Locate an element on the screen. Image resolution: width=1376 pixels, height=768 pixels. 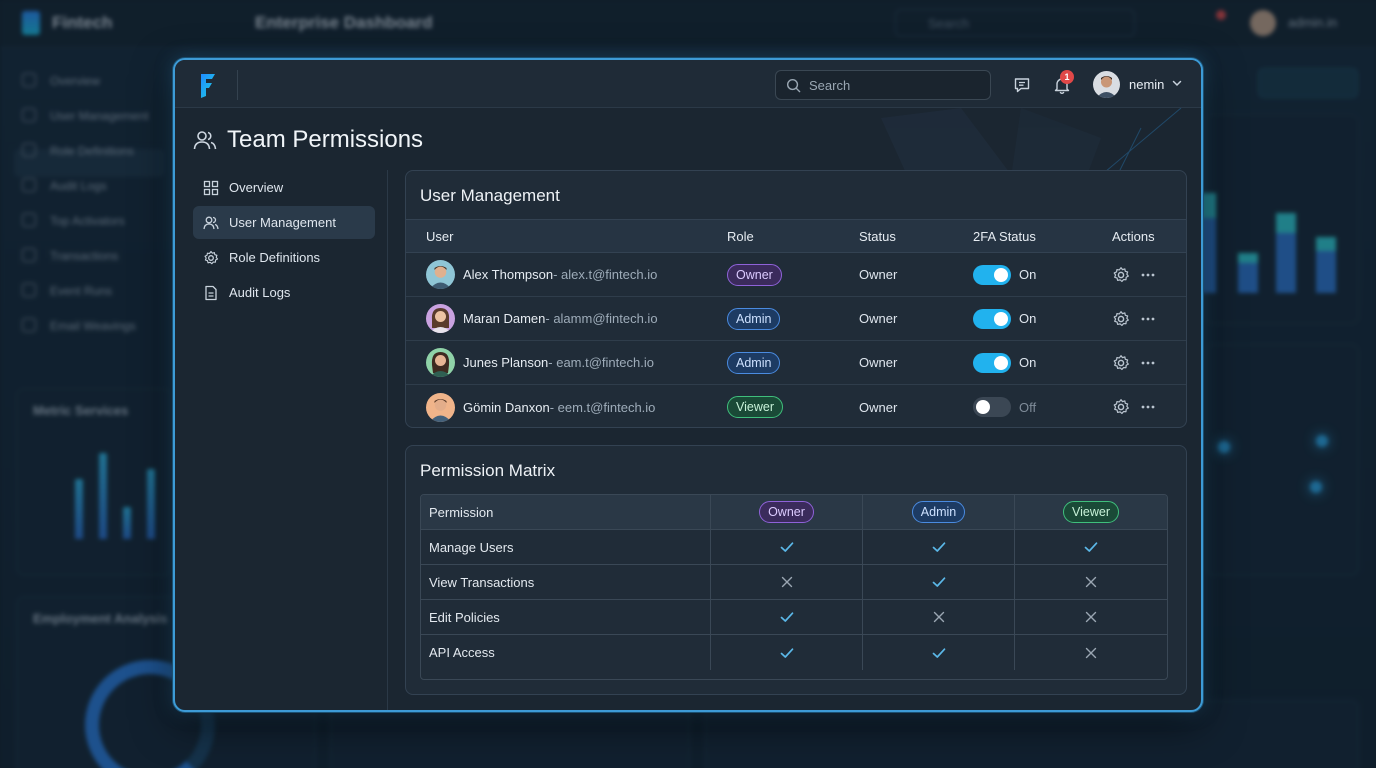
sidebar-item-role-definitions: Role Definitions is located at coordinates (284, 257).